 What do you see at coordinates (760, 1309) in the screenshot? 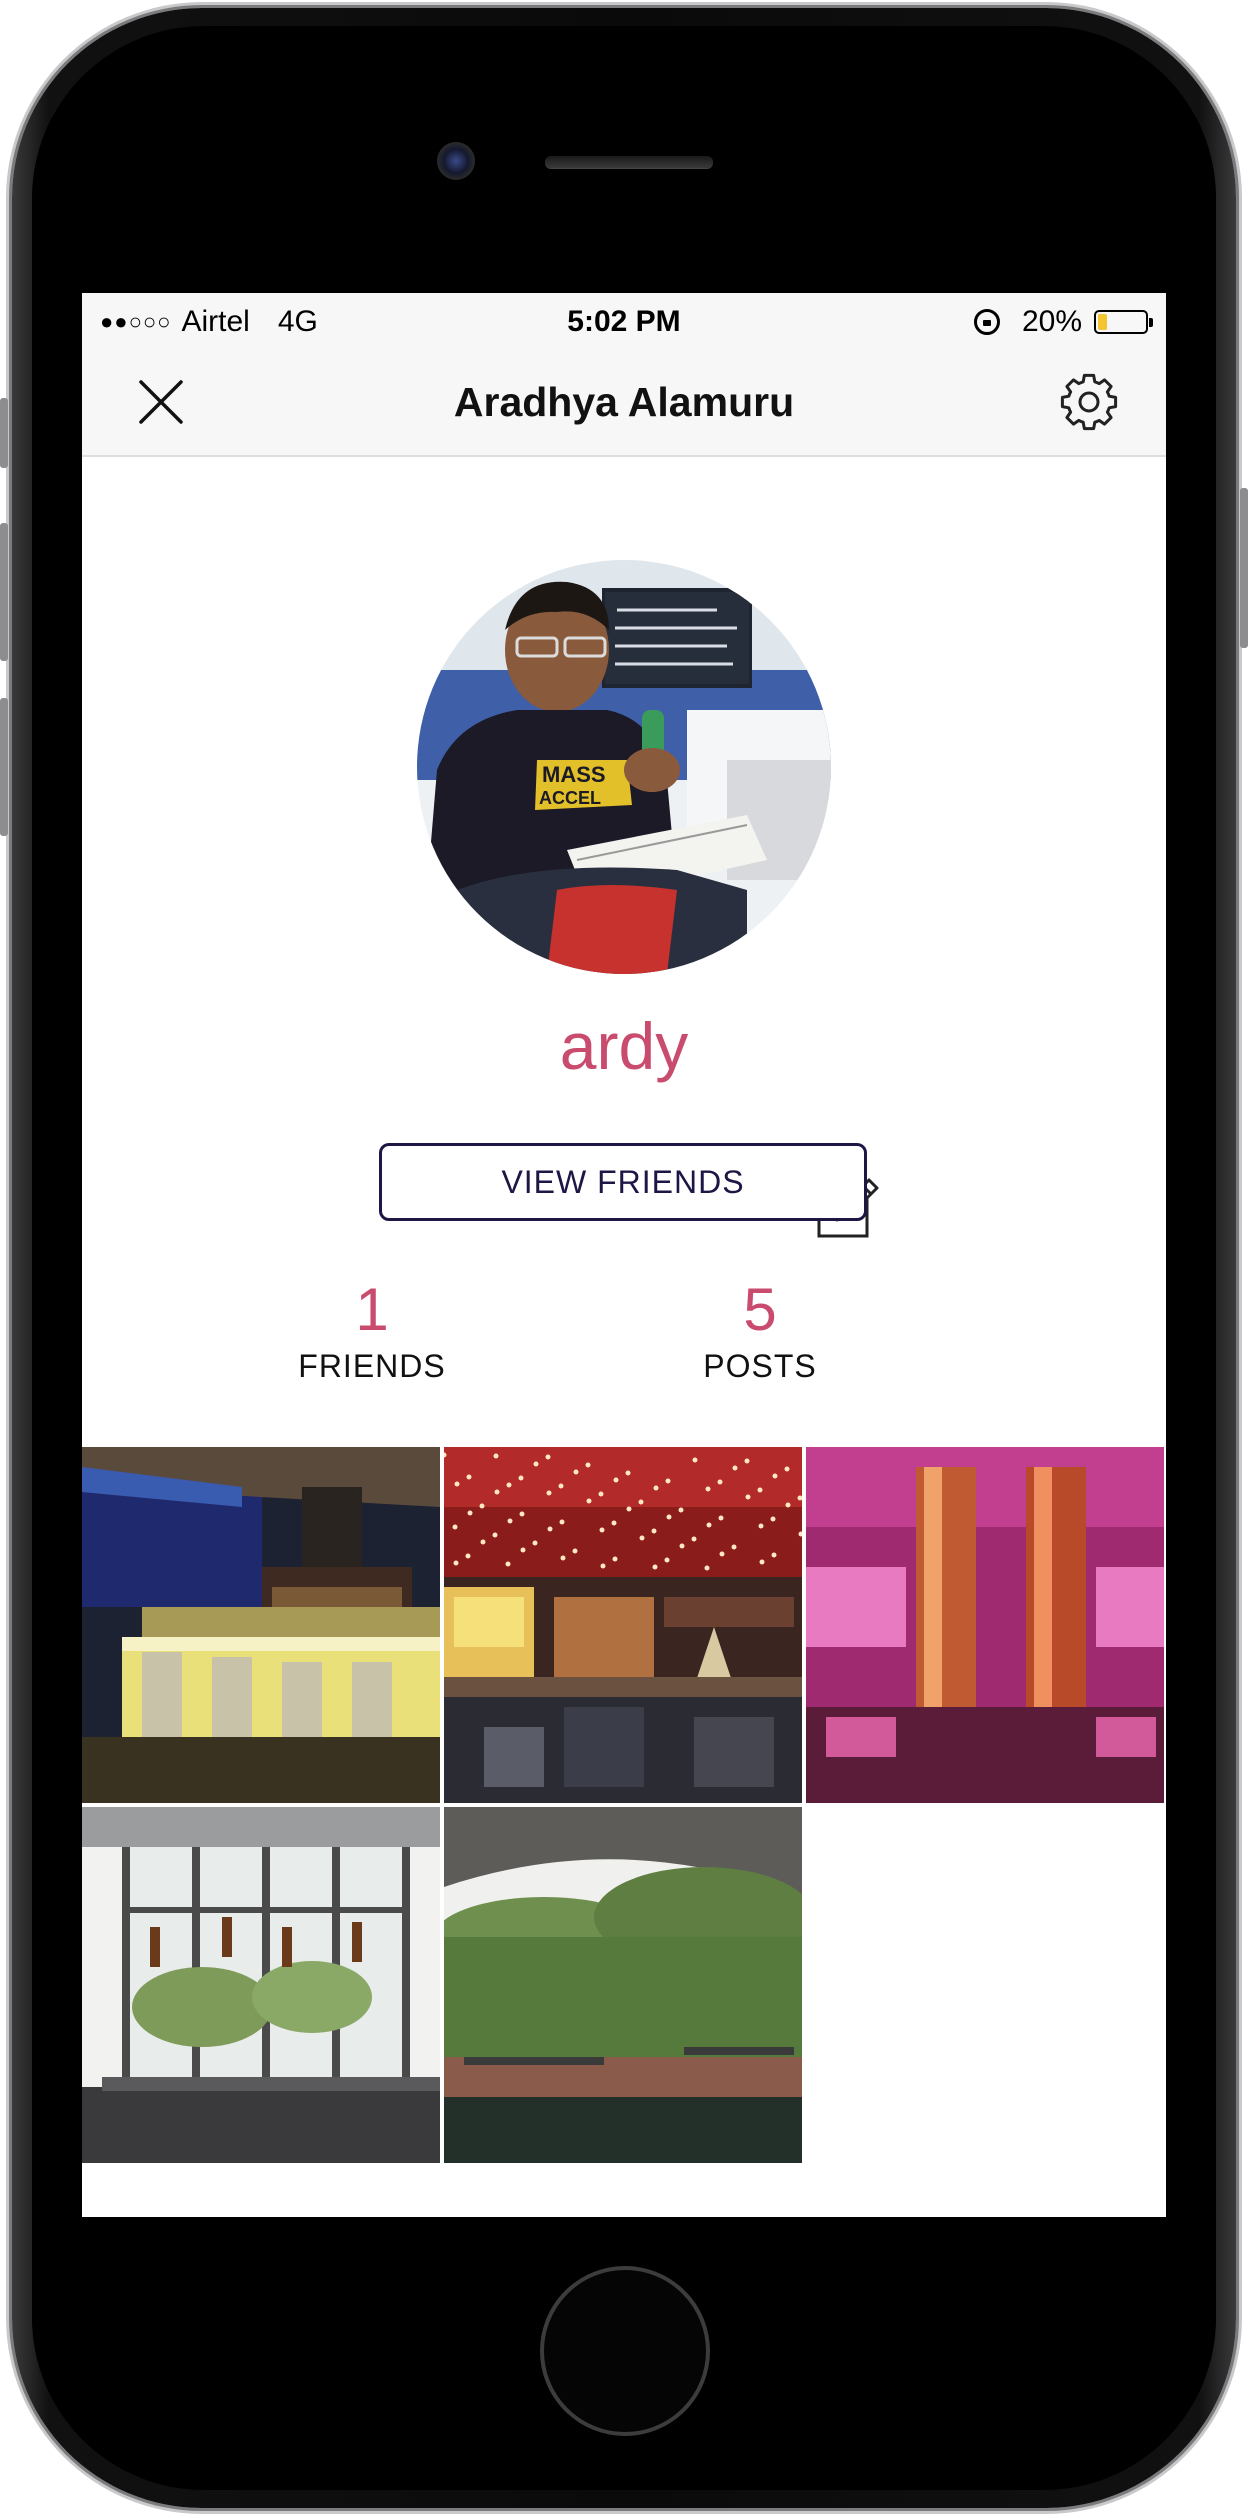
I see `posts-count: 5` at bounding box center [760, 1309].